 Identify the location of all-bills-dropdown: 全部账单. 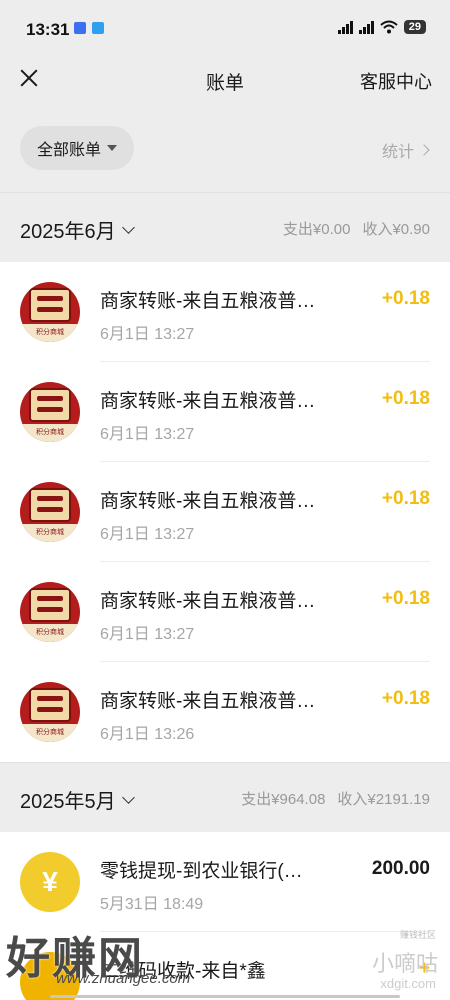
(77, 148).